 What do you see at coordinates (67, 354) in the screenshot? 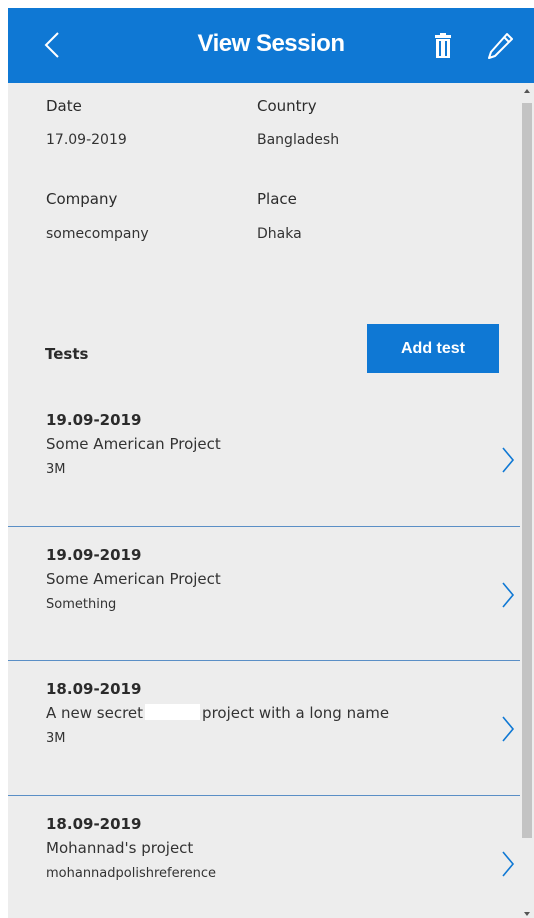
I see `tests-heading: Tests` at bounding box center [67, 354].